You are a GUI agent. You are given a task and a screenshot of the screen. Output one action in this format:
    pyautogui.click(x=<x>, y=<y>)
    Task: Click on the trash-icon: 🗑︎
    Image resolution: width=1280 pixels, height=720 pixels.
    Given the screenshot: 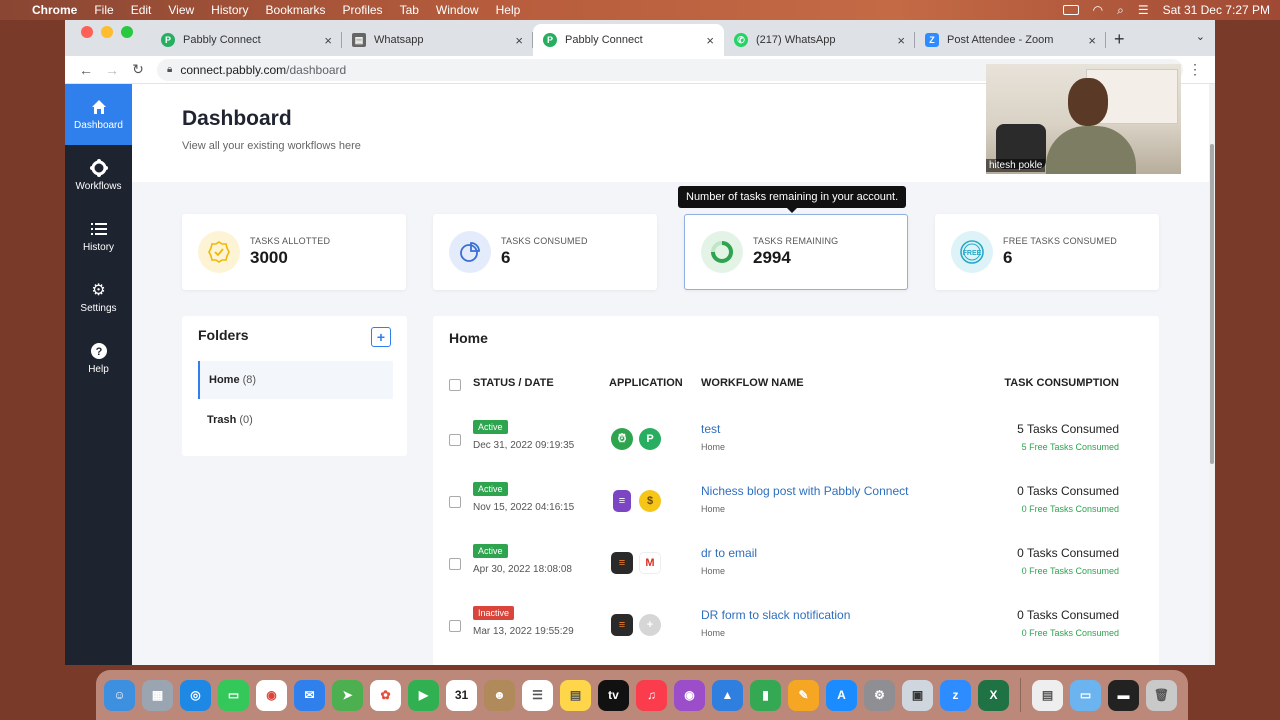 What is the action you would take?
    pyautogui.click(x=1161, y=695)
    